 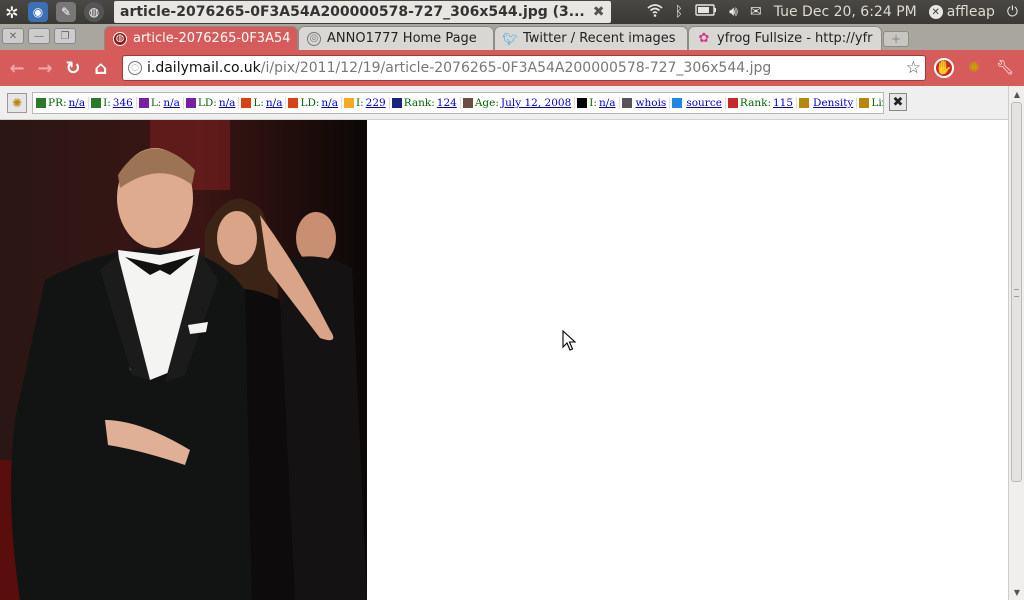 I want to click on seo-metric-item: whois, so click(x=646, y=103).